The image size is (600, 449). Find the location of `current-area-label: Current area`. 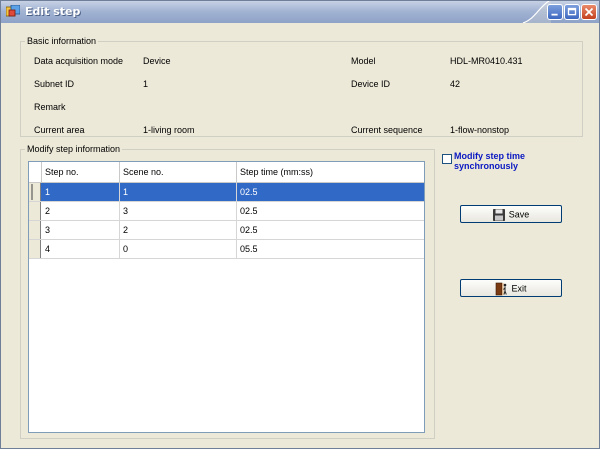

current-area-label: Current area is located at coordinates (59, 130).